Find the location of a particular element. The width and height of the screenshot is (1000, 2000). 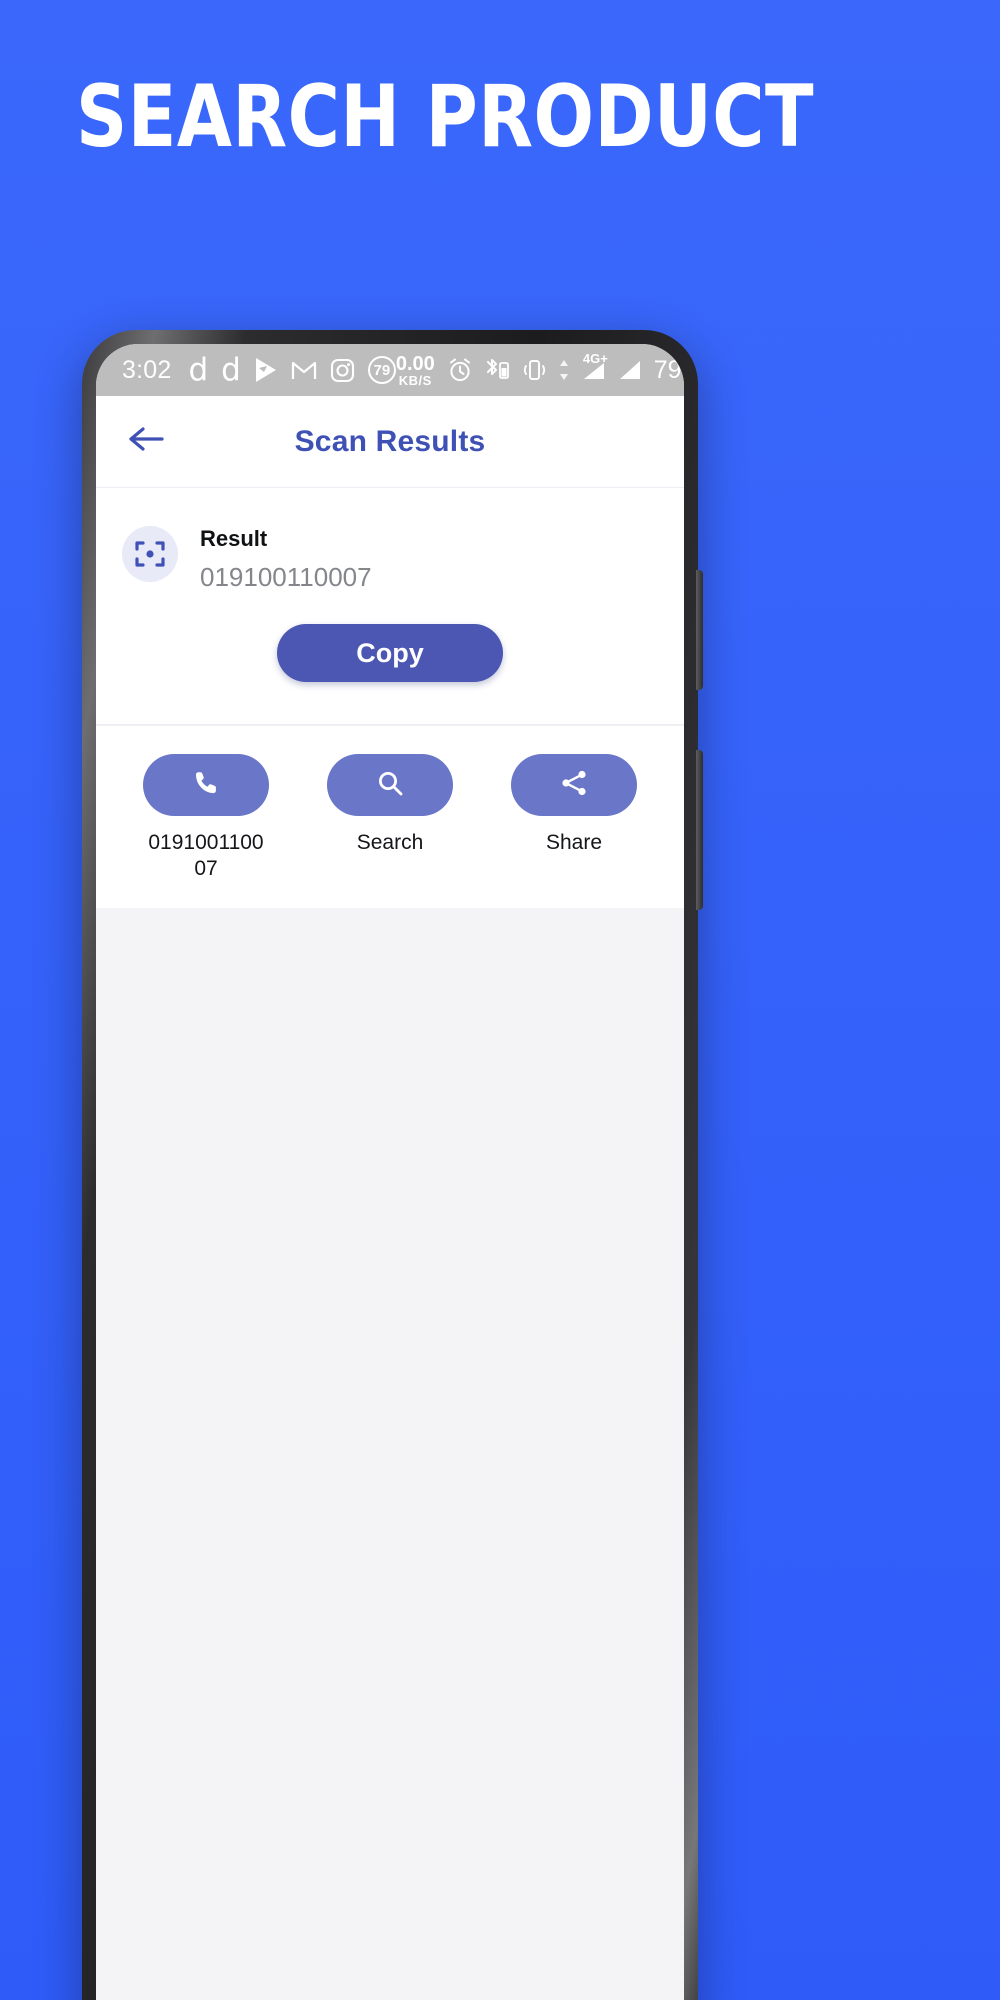

arrow-left-icon is located at coordinates (147, 441).